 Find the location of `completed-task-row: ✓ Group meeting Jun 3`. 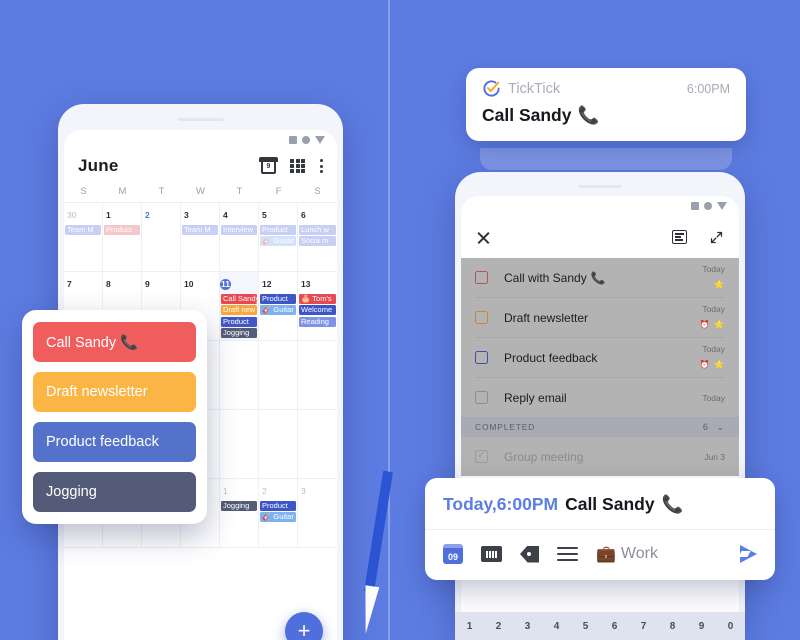

completed-task-row: ✓ Group meeting Jun 3 is located at coordinates (600, 456).